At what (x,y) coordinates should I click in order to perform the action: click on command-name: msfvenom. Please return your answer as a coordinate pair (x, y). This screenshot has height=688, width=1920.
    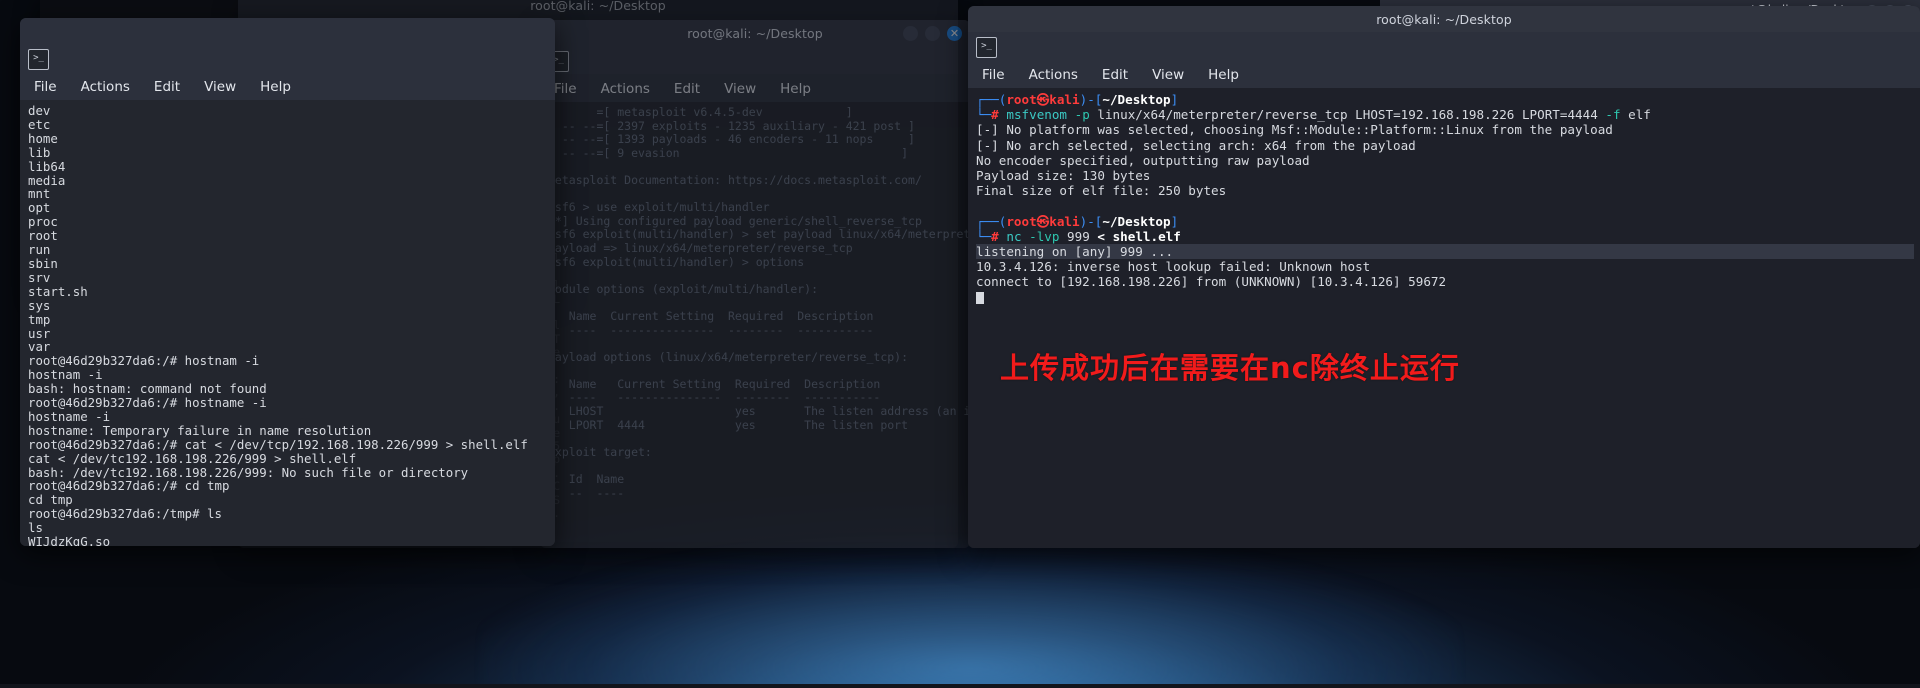
    Looking at the image, I should click on (1037, 115).